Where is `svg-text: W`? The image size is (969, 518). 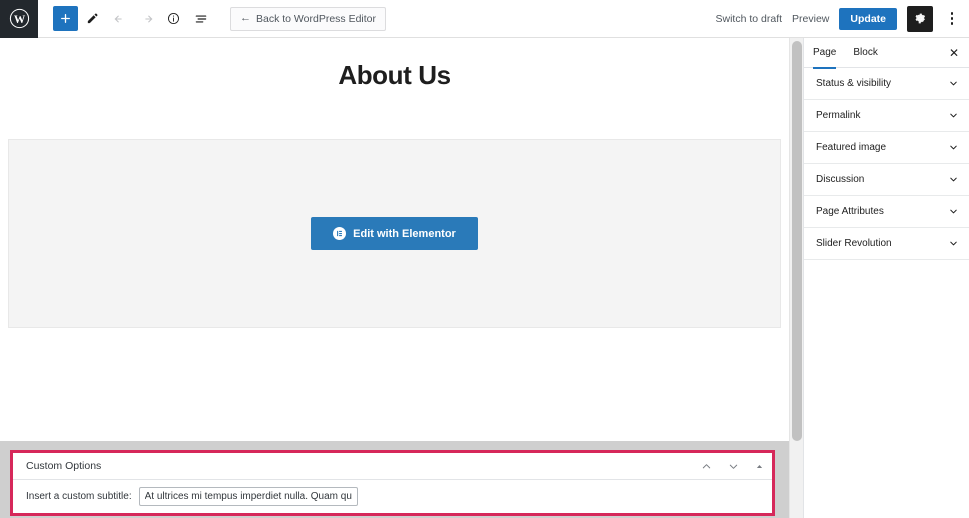 svg-text: W is located at coordinates (19, 20).